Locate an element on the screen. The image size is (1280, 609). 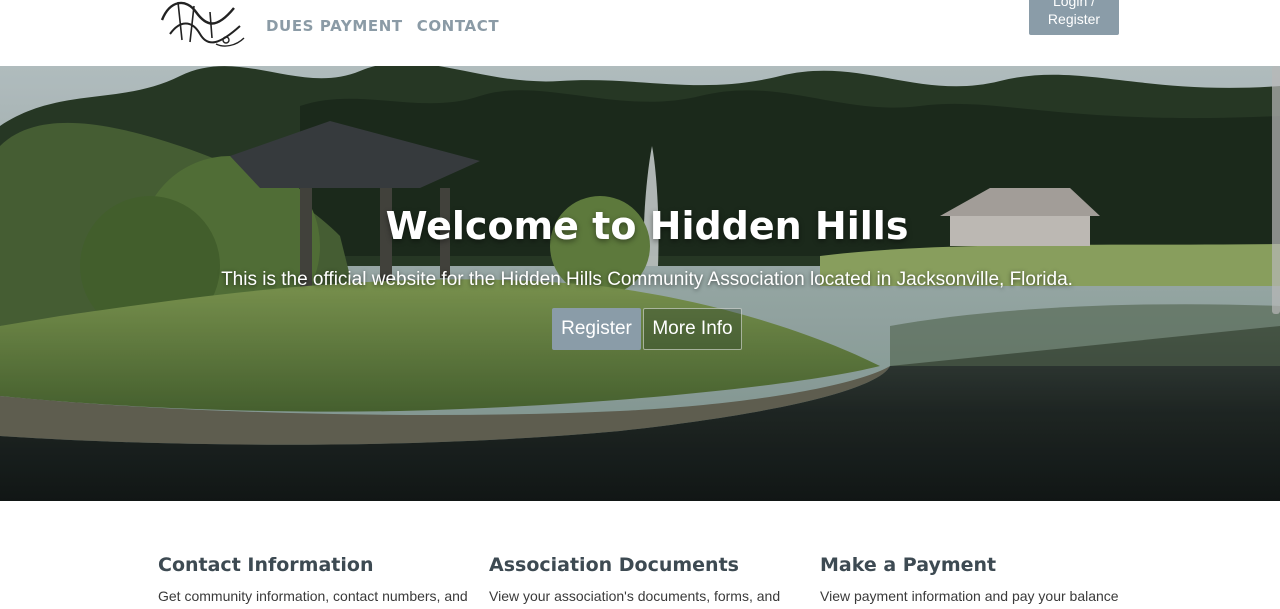
nav-dues-payment: DUES PAYMENT is located at coordinates (334, 26).